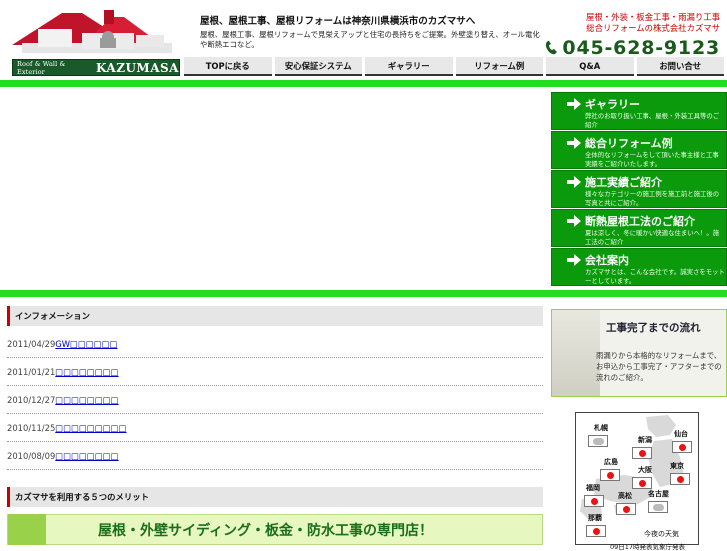 The height and width of the screenshot is (551, 727). What do you see at coordinates (629, 143) in the screenshot?
I see `side-item-title: 総合リフォーム例` at bounding box center [629, 143].